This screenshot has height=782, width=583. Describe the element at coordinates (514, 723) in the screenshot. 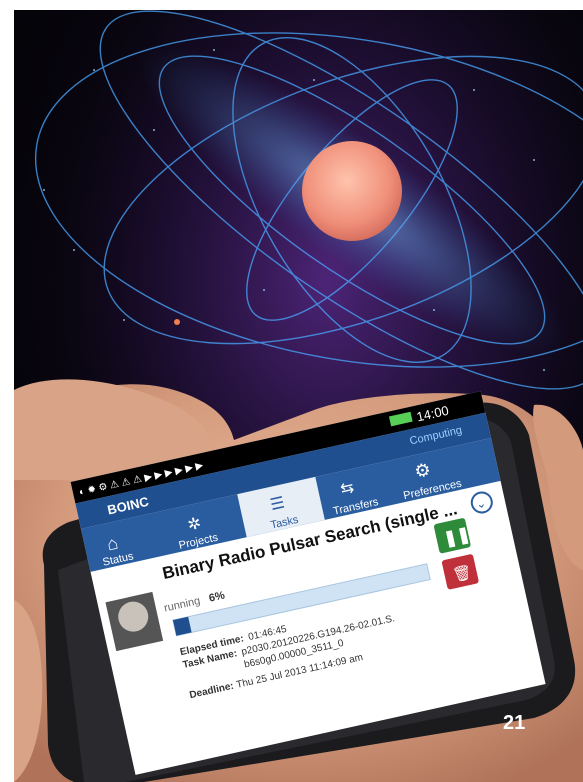

I see `page-number: 21` at that location.